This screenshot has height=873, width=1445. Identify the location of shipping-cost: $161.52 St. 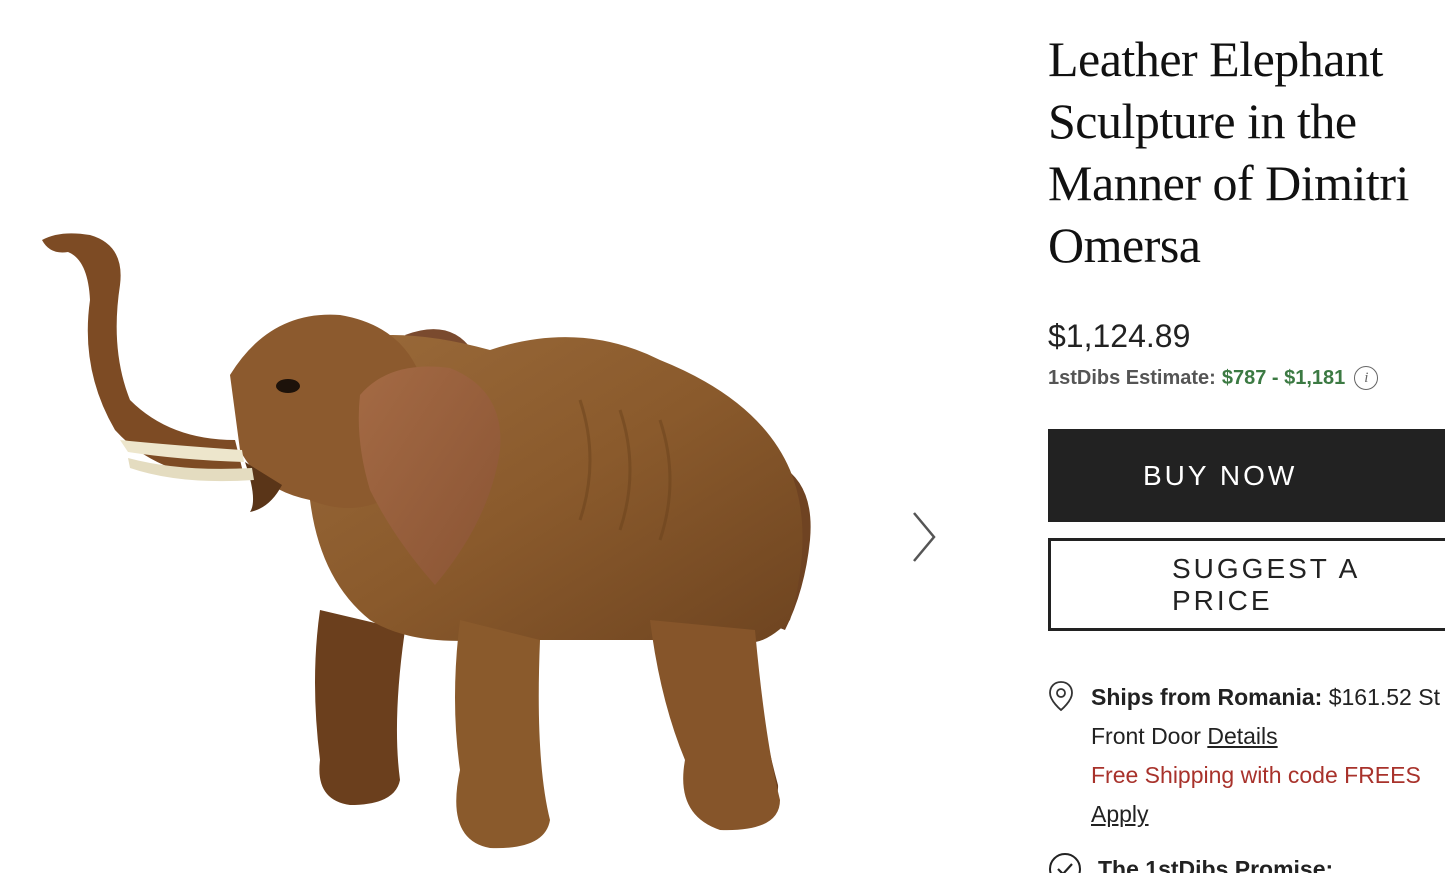
(1384, 697).